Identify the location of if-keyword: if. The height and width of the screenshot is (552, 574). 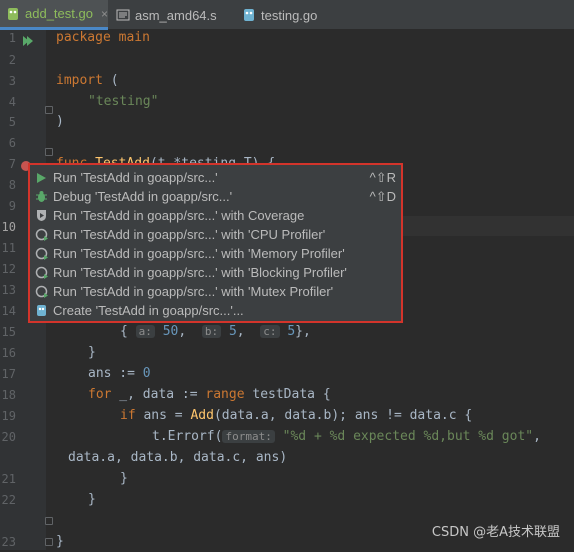
(128, 415).